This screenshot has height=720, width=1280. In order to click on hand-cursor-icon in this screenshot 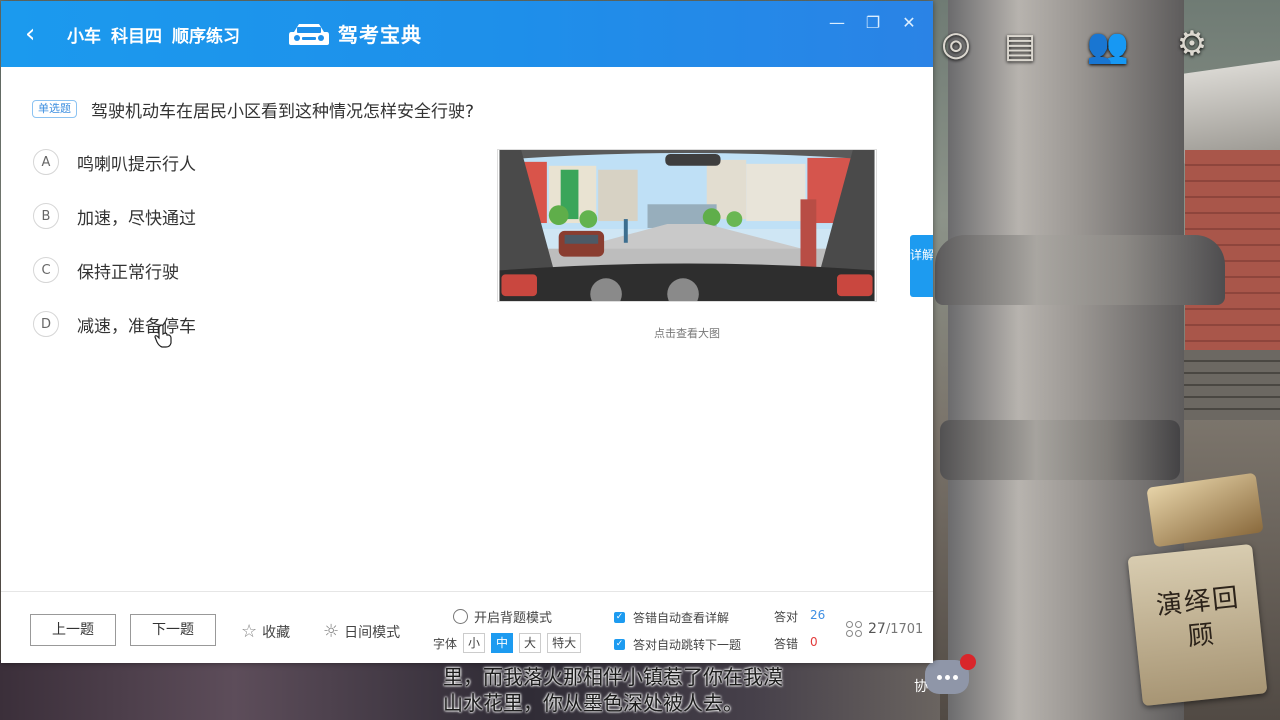, I will do `click(163, 336)`.